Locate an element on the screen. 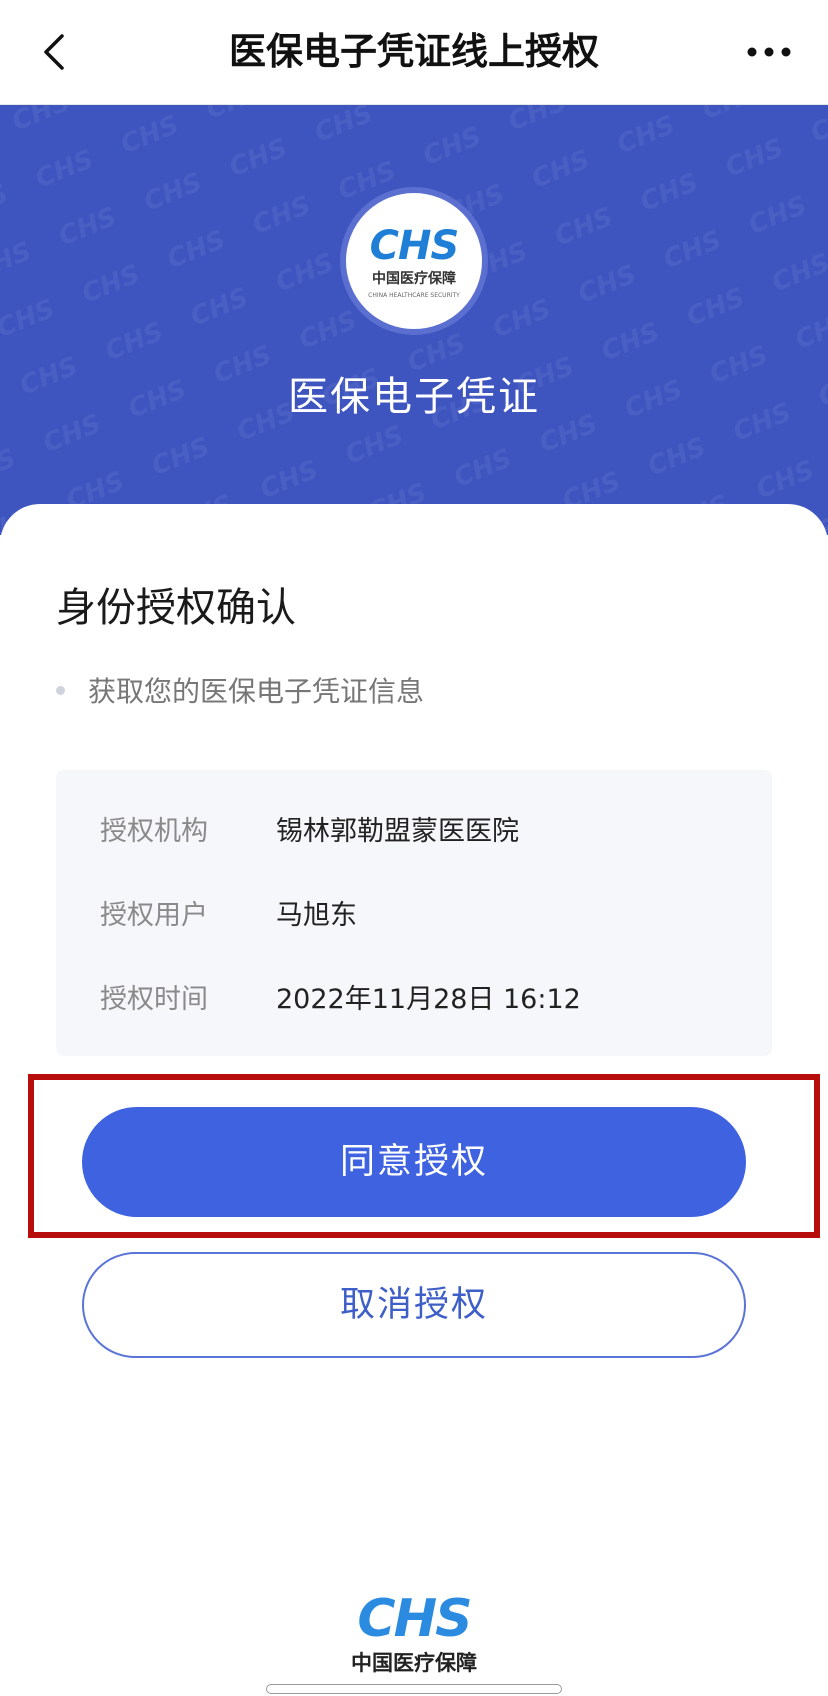 The image size is (828, 1696). user-label: 授权用户 is located at coordinates (154, 915).